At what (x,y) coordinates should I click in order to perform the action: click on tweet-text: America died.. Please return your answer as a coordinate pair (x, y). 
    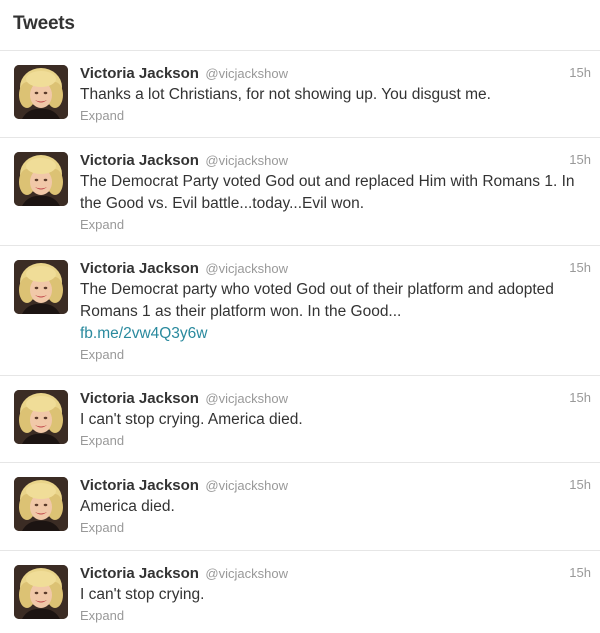
    Looking at the image, I should click on (127, 506).